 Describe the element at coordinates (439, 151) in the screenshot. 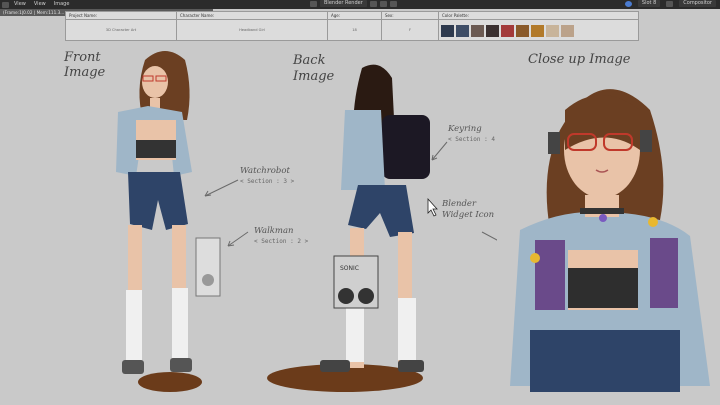

I see `arrow-keyring` at that location.